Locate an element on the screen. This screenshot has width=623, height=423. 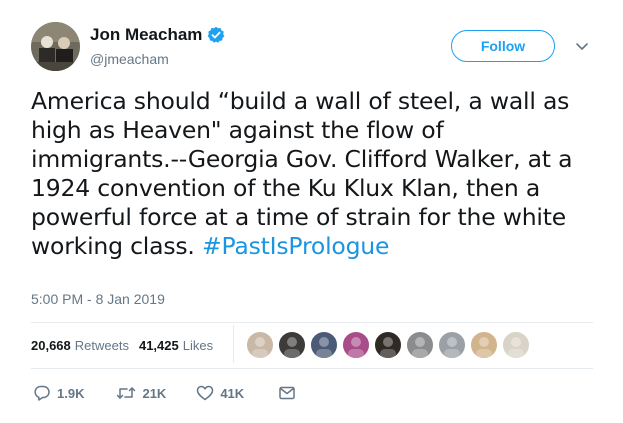
likes-stat: 41,425 Likes is located at coordinates (176, 345).